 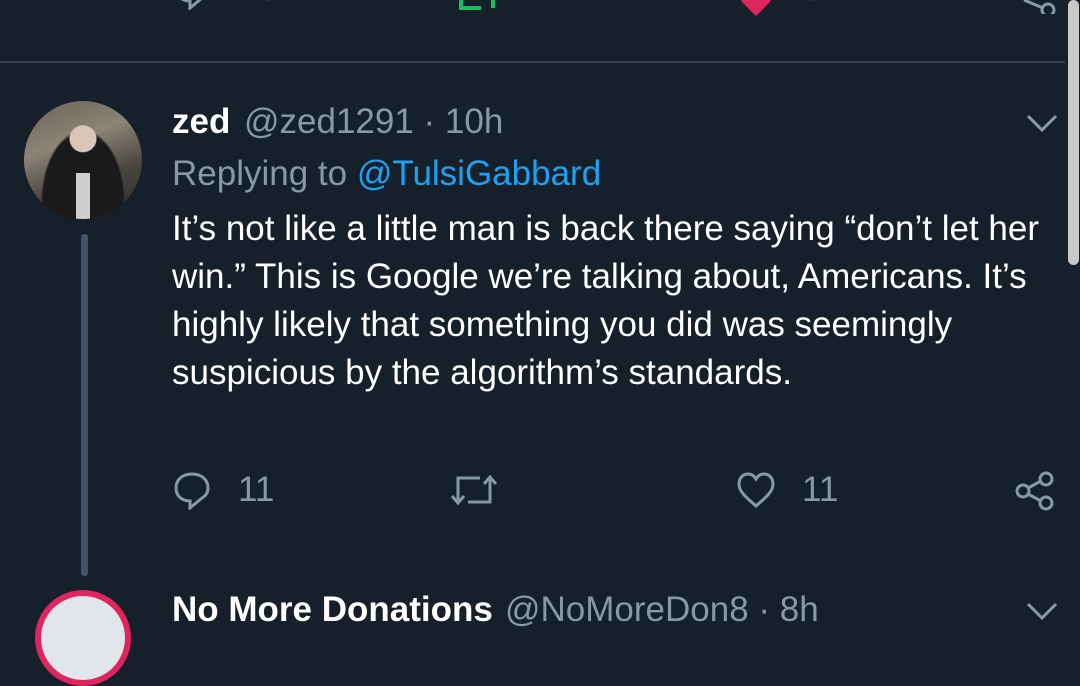 What do you see at coordinates (820, 489) in the screenshot?
I see `like-count: 11` at bounding box center [820, 489].